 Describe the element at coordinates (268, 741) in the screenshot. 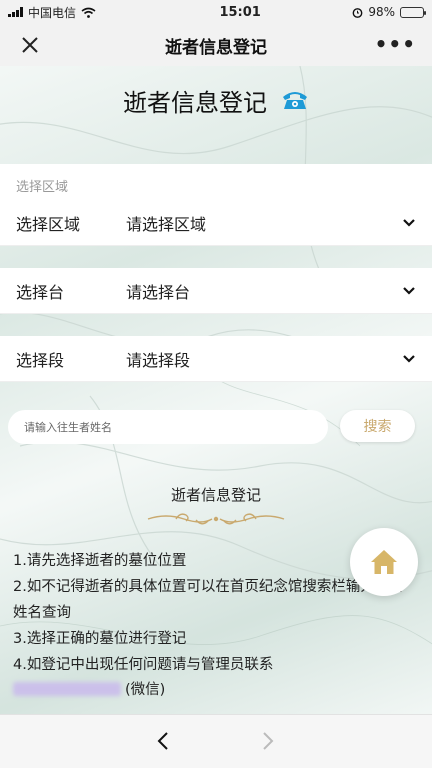

I see `forward-arrow-icon` at that location.